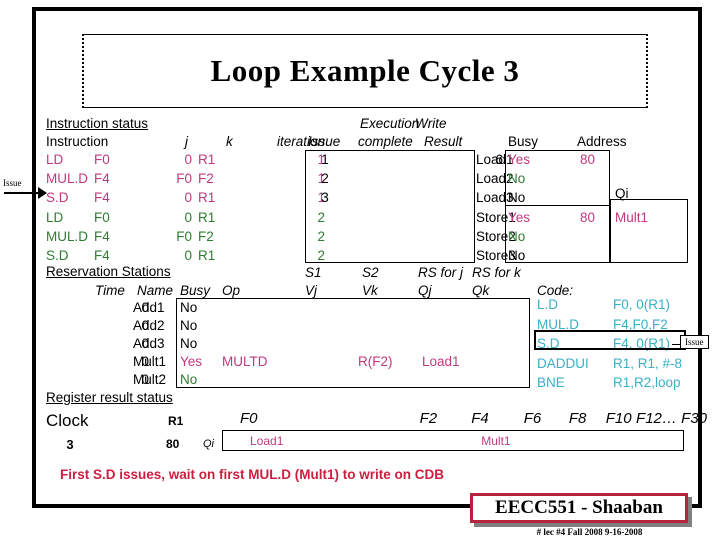 The height and width of the screenshot is (540, 720). I want to click on header-write: Write, so click(431, 123).